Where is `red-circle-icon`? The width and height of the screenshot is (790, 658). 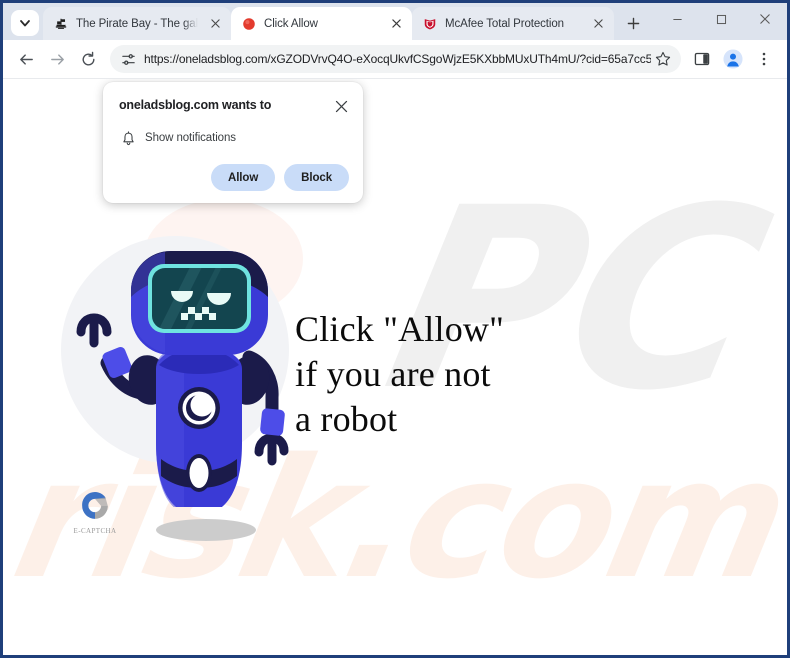
red-circle-icon is located at coordinates (249, 24).